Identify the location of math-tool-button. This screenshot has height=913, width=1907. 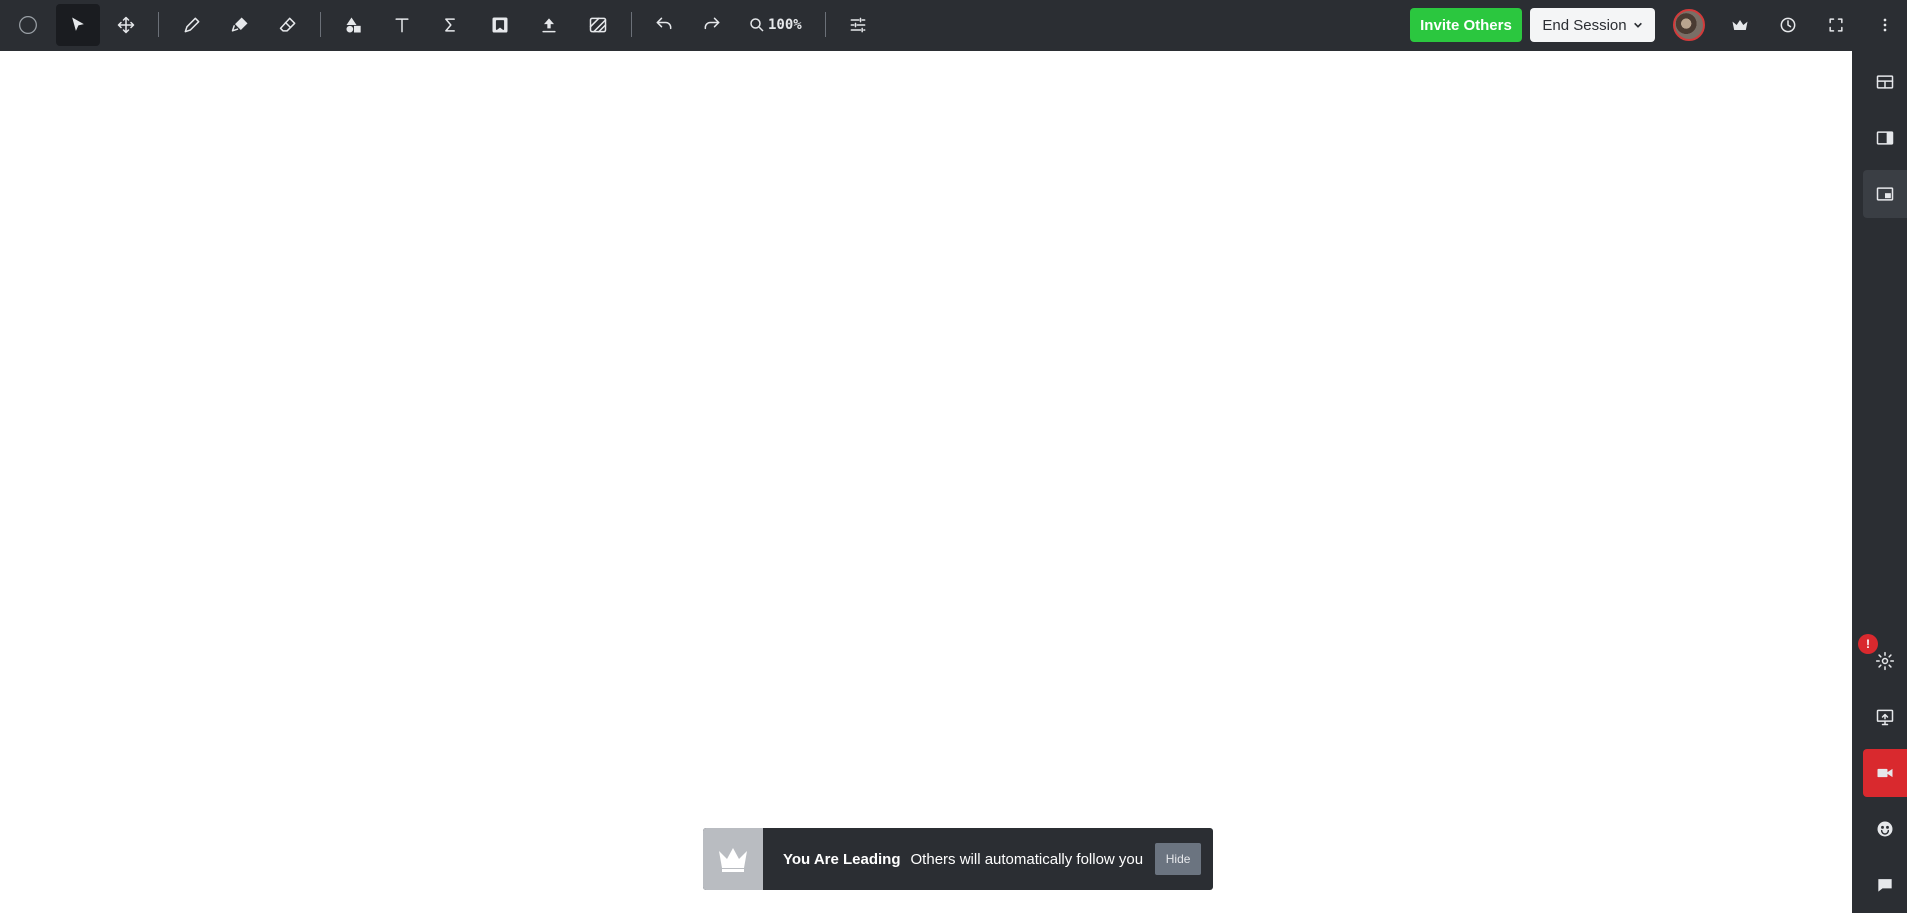
(450, 25).